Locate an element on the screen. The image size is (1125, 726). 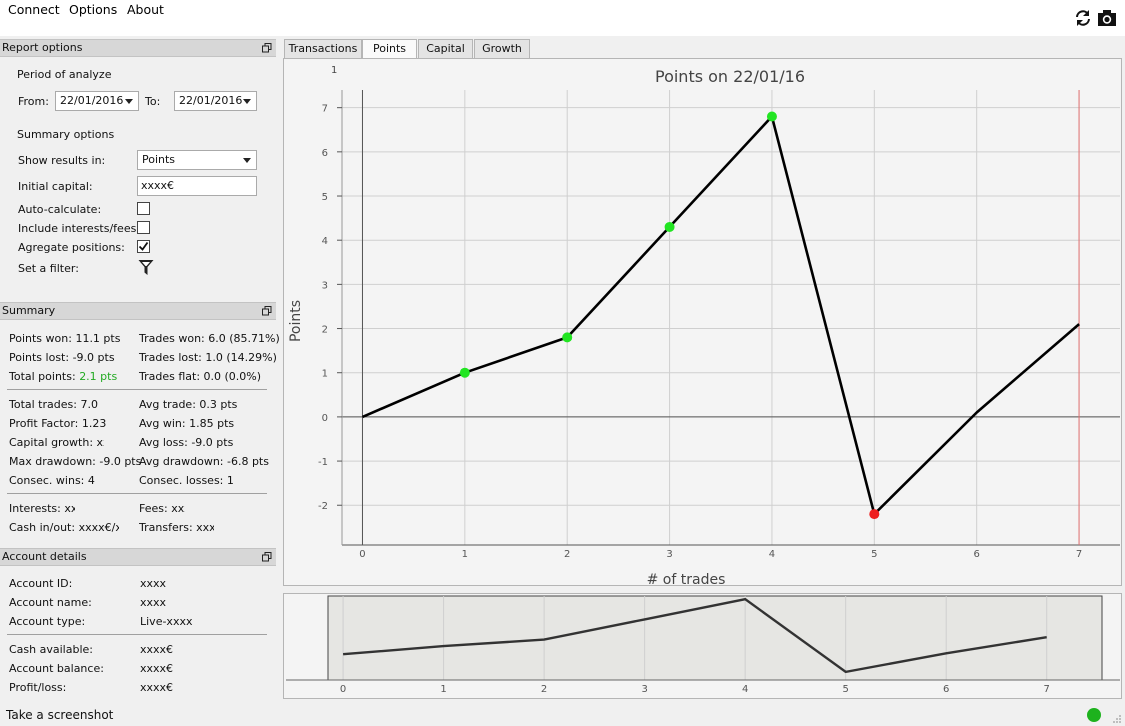
max-drawdown: Max drawdown: -9.0 pts is located at coordinates (75, 461).